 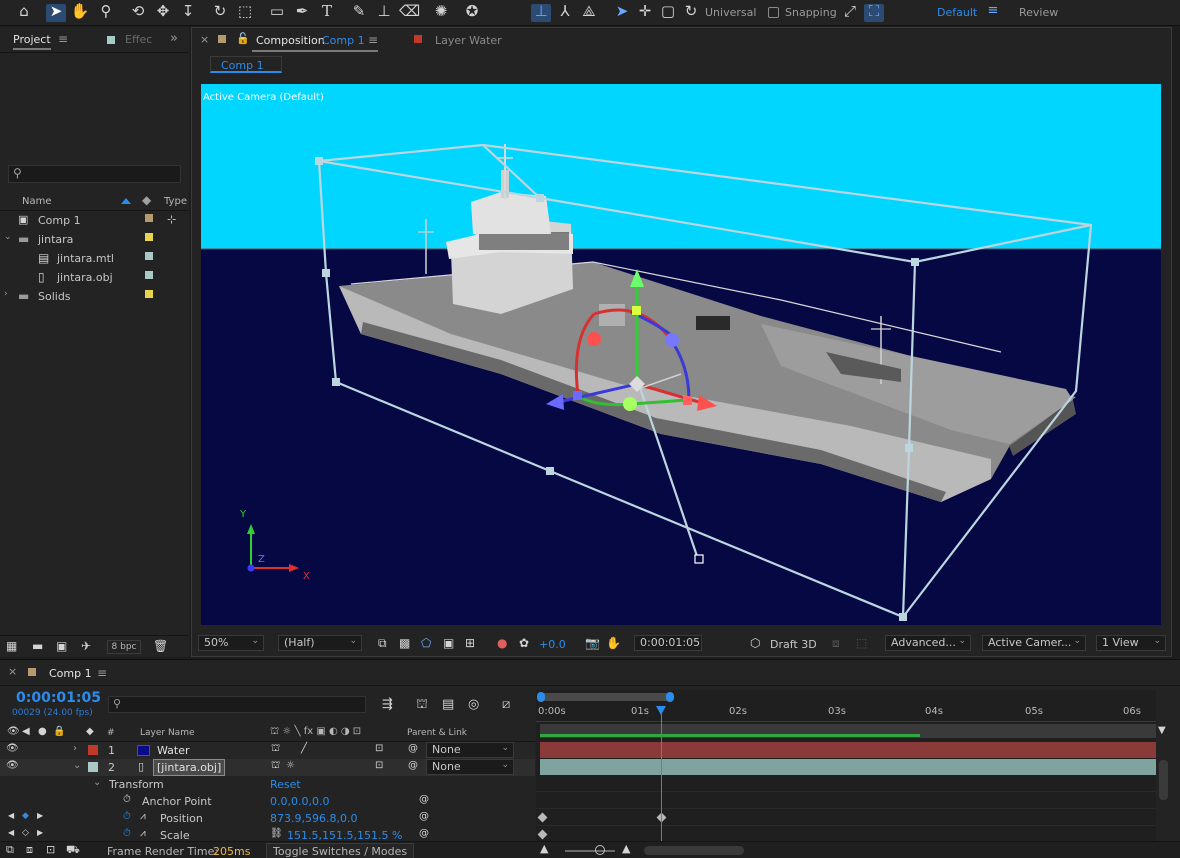 What do you see at coordinates (25, 816) in the screenshot?
I see `add-keyframe-icon: ◆` at bounding box center [25, 816].